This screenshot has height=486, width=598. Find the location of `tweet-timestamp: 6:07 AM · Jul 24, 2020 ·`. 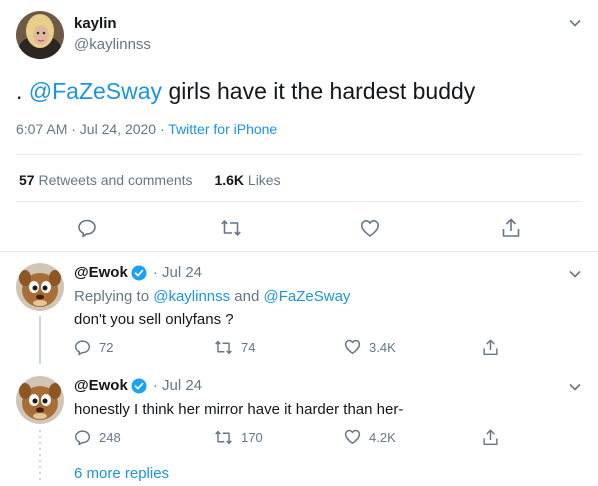

tweet-timestamp: 6:07 AM · Jul 24, 2020 · is located at coordinates (92, 129).